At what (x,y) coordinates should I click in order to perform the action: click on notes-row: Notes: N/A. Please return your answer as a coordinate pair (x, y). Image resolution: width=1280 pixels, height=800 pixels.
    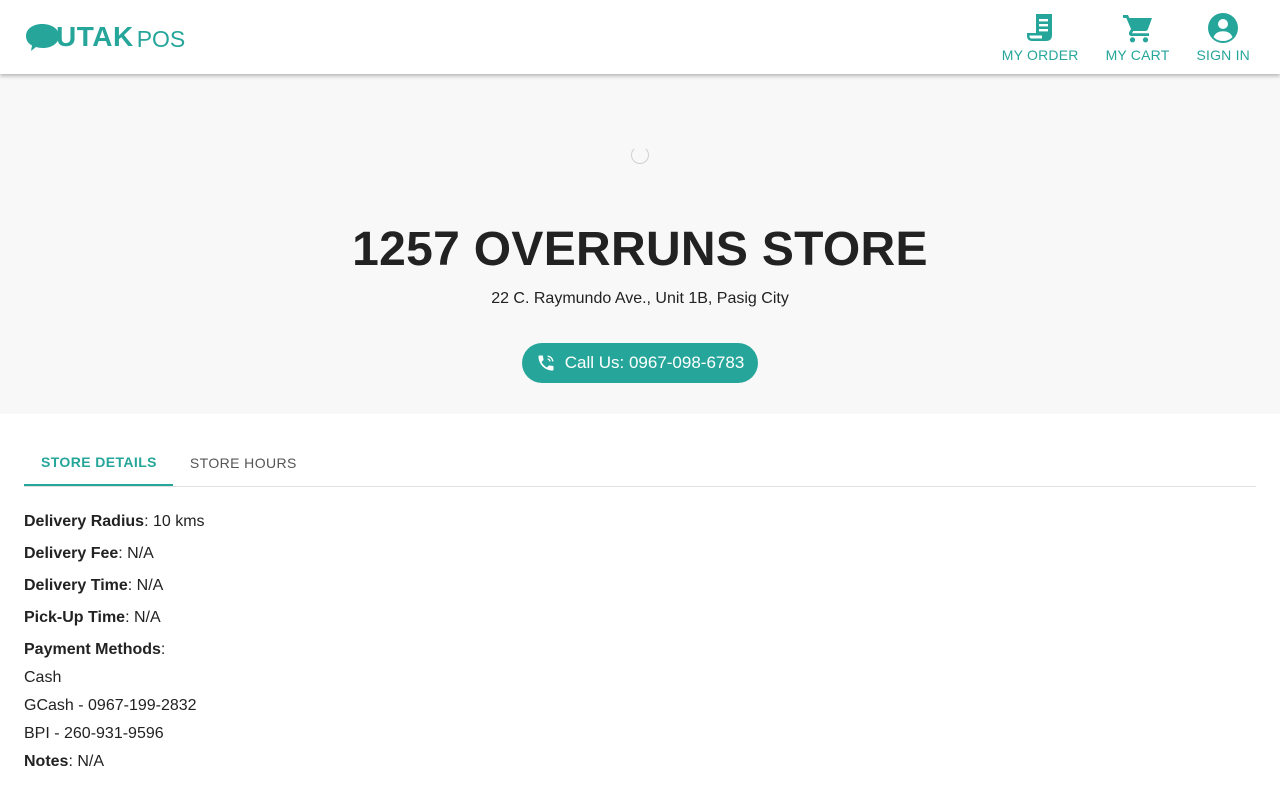
    Looking at the image, I should click on (424, 768).